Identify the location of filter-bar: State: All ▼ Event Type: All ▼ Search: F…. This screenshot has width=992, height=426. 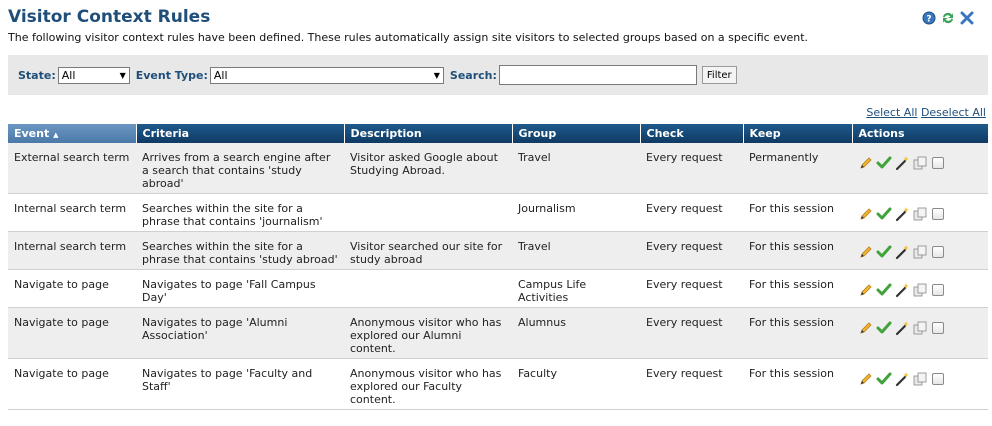
(498, 75).